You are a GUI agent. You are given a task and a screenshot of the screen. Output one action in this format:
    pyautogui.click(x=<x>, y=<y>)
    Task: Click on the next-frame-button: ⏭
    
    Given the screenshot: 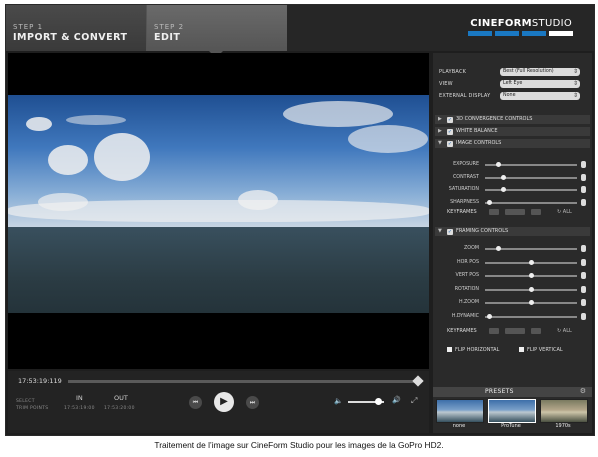 What is the action you would take?
    pyautogui.click(x=252, y=402)
    